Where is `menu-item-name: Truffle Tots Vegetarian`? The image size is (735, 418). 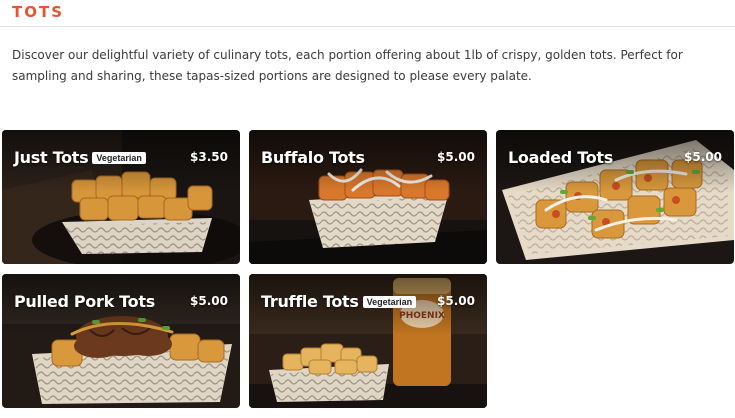
menu-item-name: Truffle Tots Vegetarian is located at coordinates (339, 301).